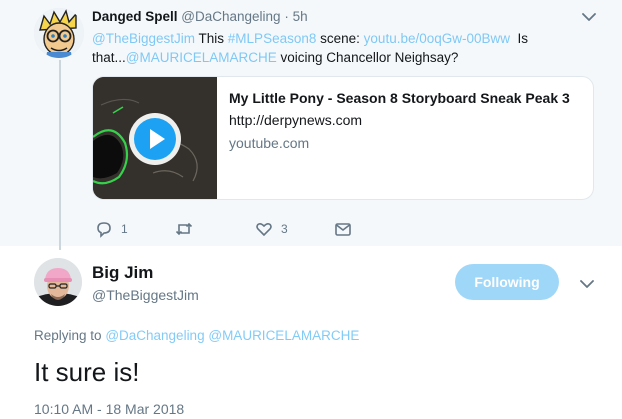 The height and width of the screenshot is (419, 622). Describe the element at coordinates (145, 295) in the screenshot. I see `author-handle: @TheBiggestJim` at that location.